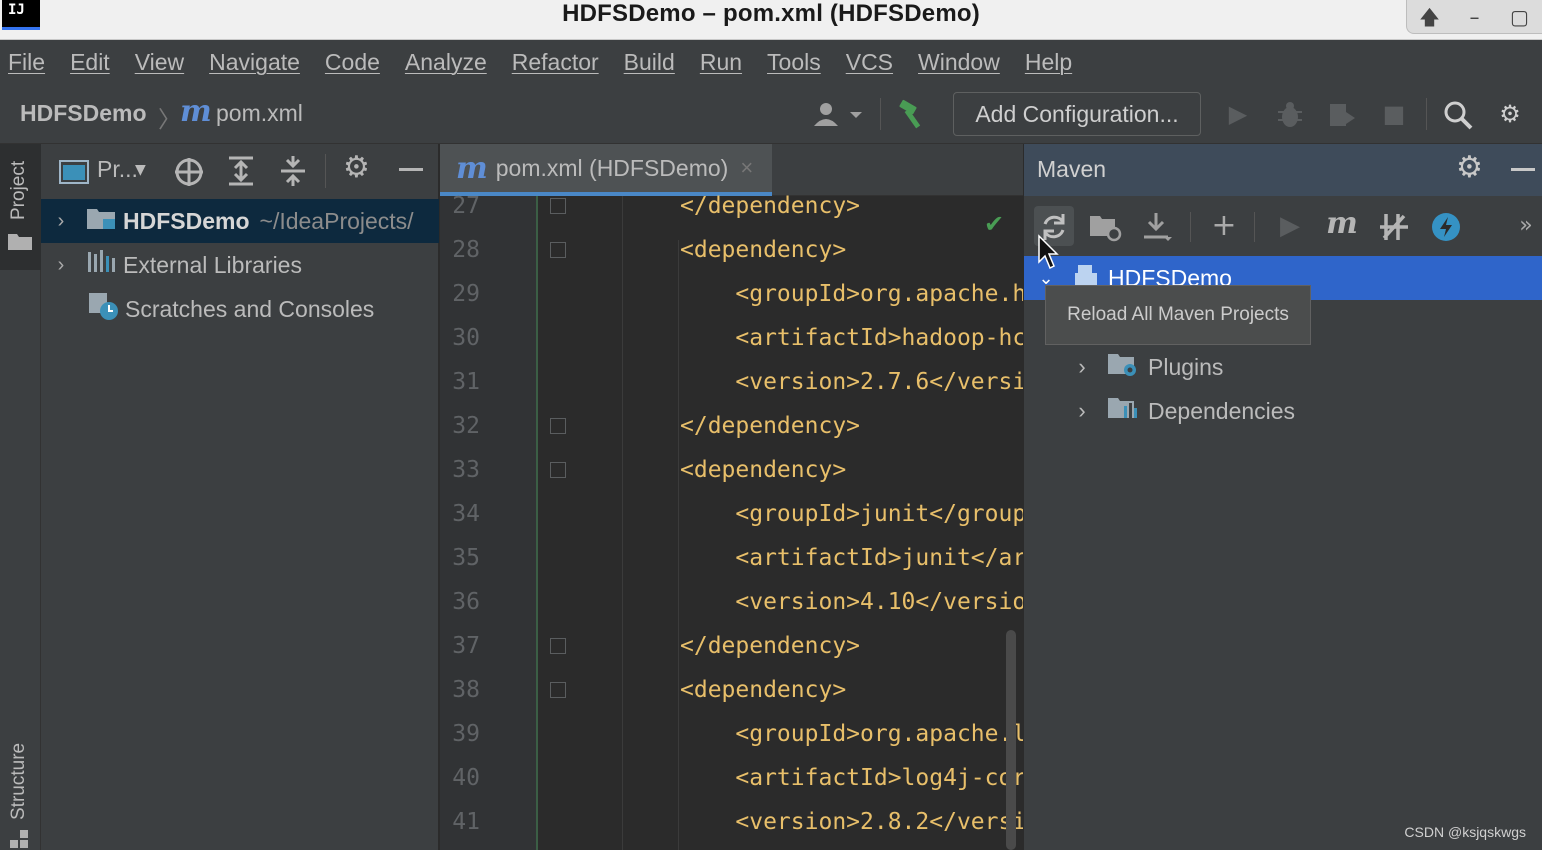  What do you see at coordinates (731, 778) in the screenshot?
I see `code-line: 40 <artifactId>log4j-cor` at bounding box center [731, 778].